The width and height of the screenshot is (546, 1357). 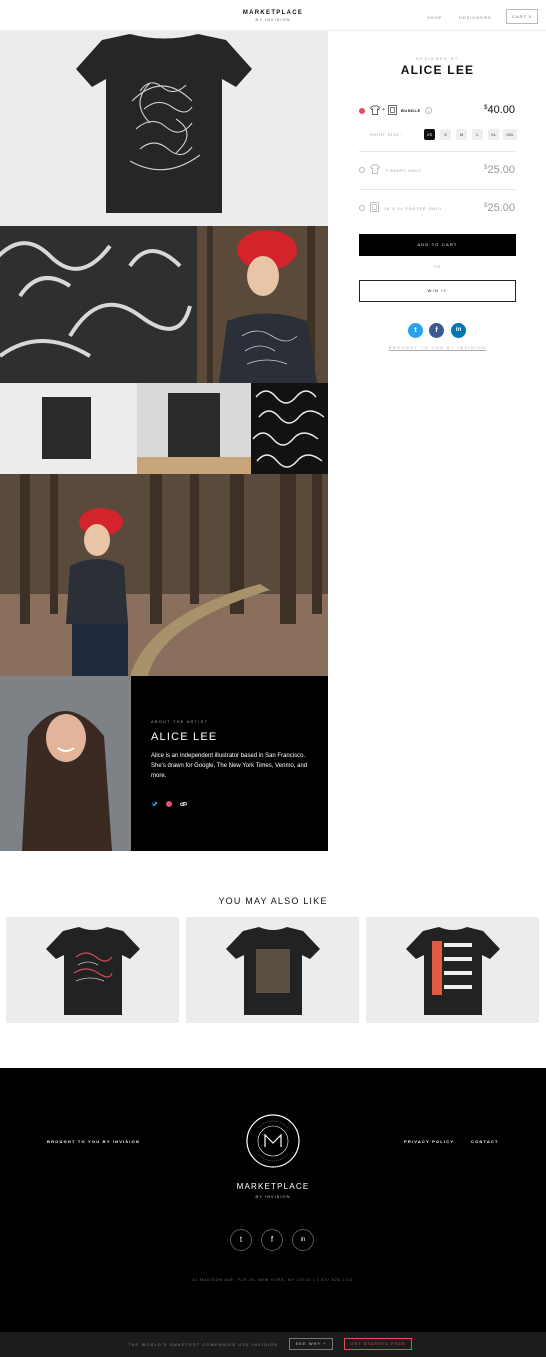 What do you see at coordinates (436, 330) in the screenshot?
I see `facebook-share-icon: f` at bounding box center [436, 330].